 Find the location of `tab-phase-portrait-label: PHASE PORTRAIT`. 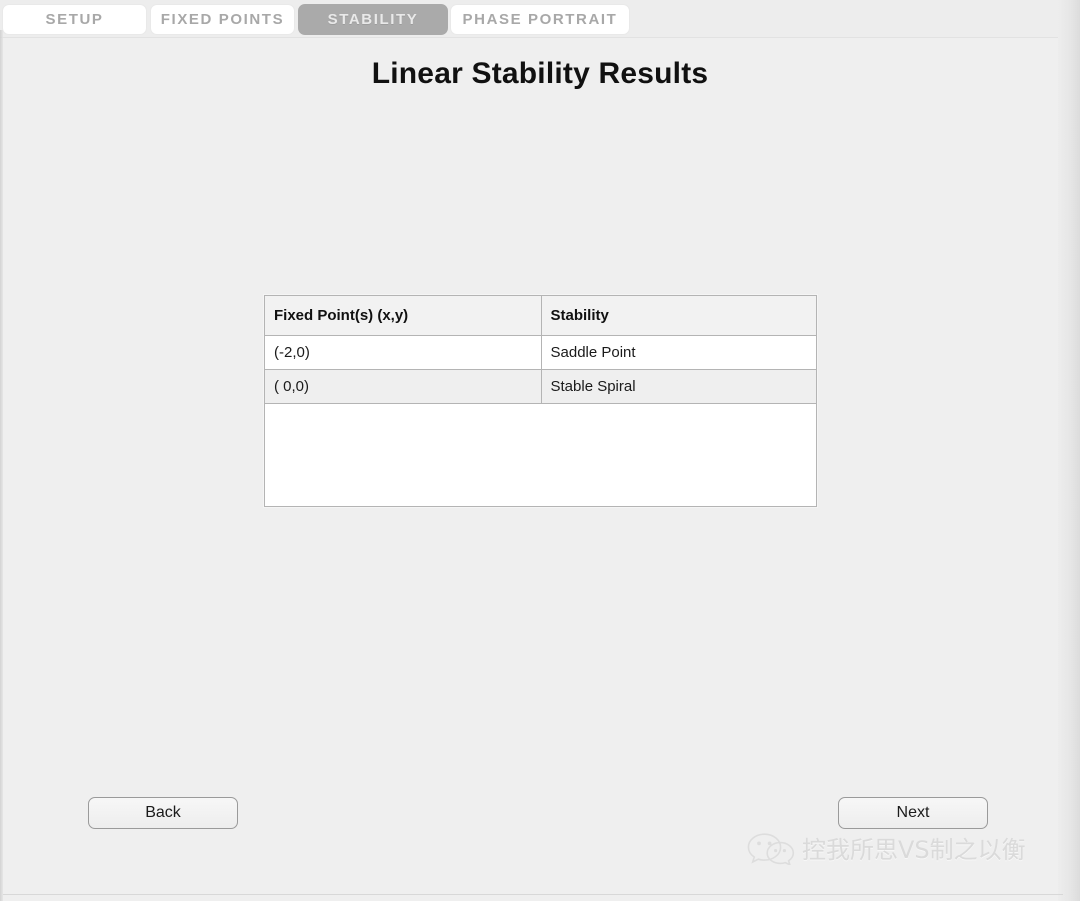

tab-phase-portrait-label: PHASE PORTRAIT is located at coordinates (540, 19).